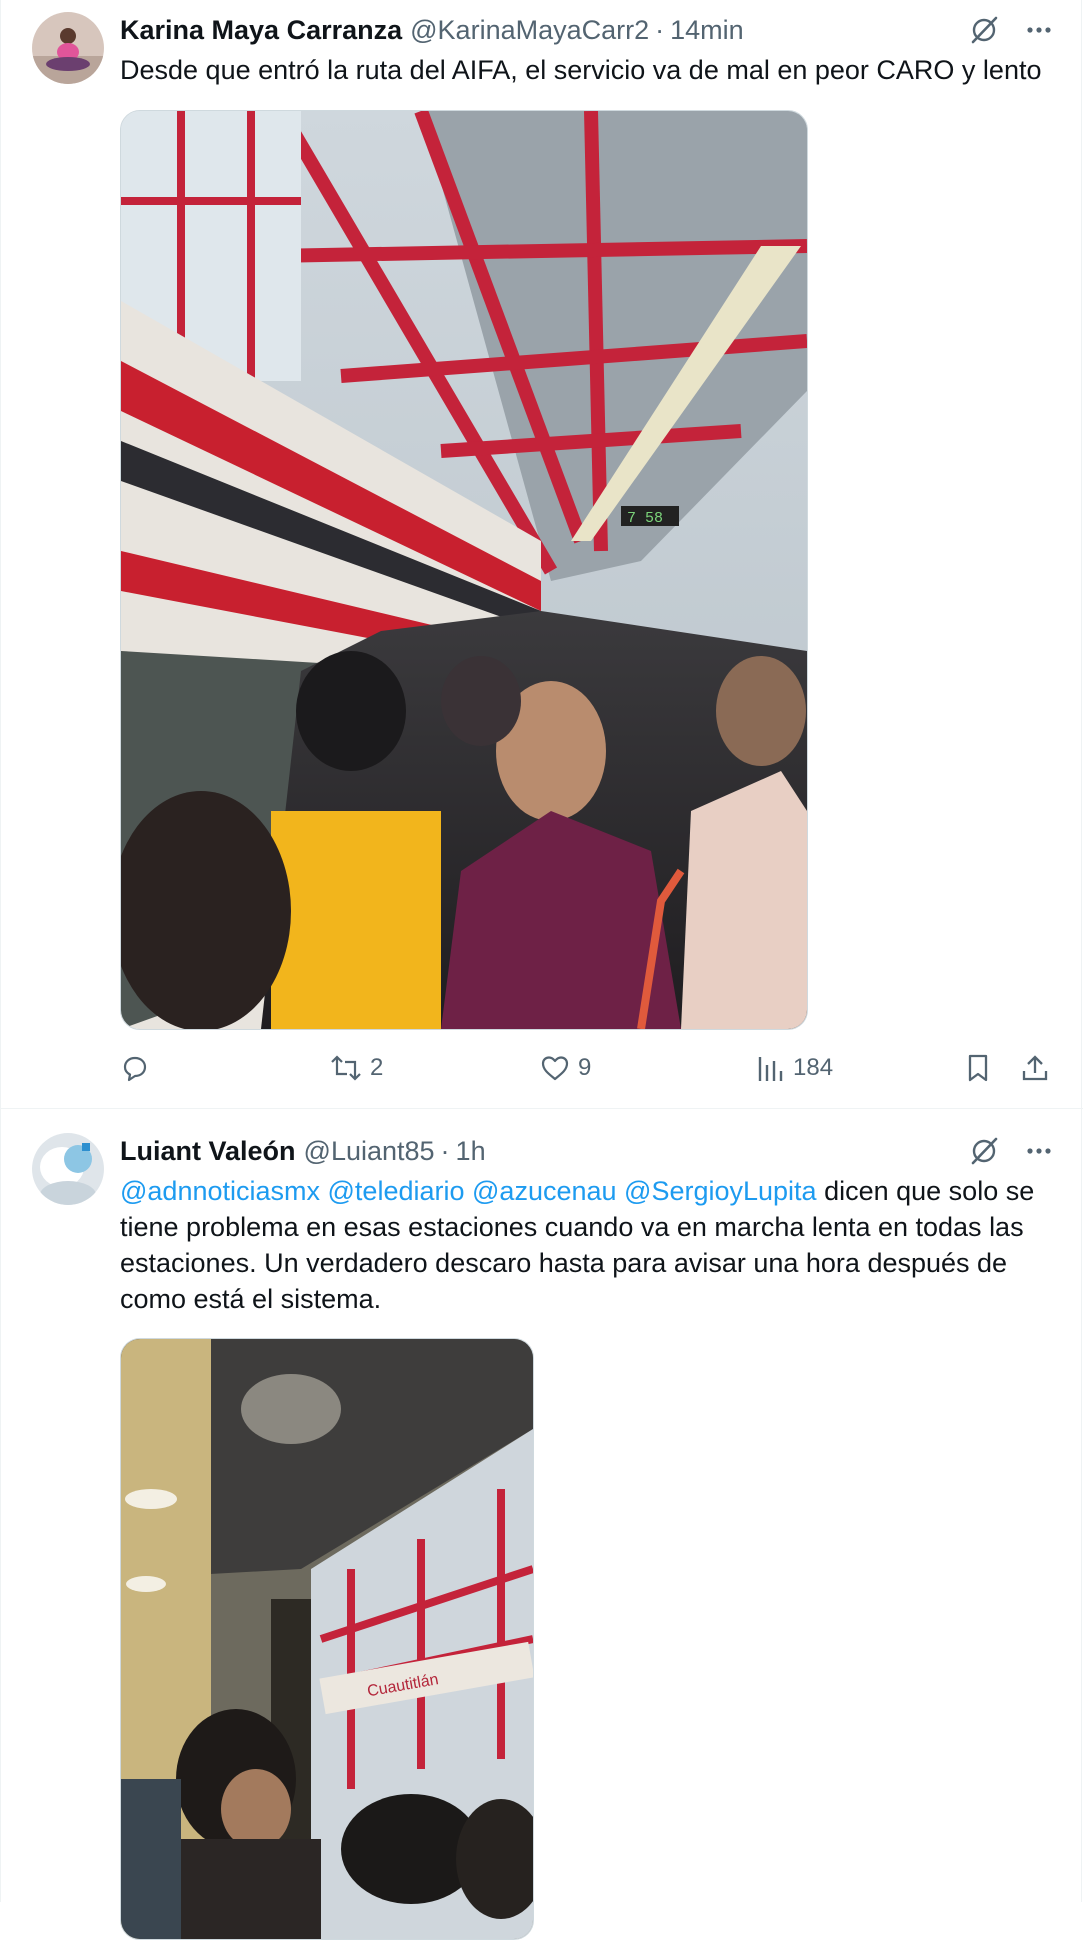 The width and height of the screenshot is (1092, 1940). What do you see at coordinates (135, 1068) in the screenshot?
I see `reply-bubble-icon` at bounding box center [135, 1068].